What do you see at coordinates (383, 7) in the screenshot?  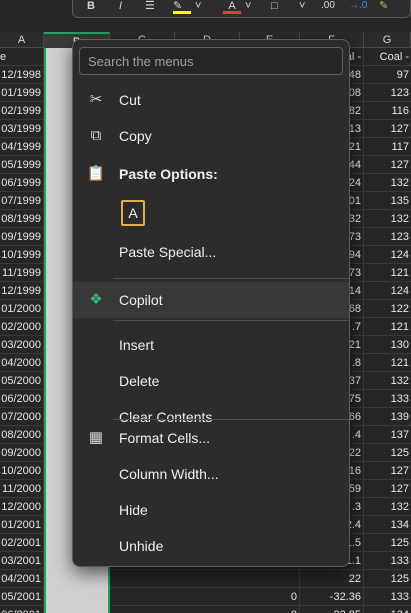 I see `format-painter-icon: ✎` at bounding box center [383, 7].